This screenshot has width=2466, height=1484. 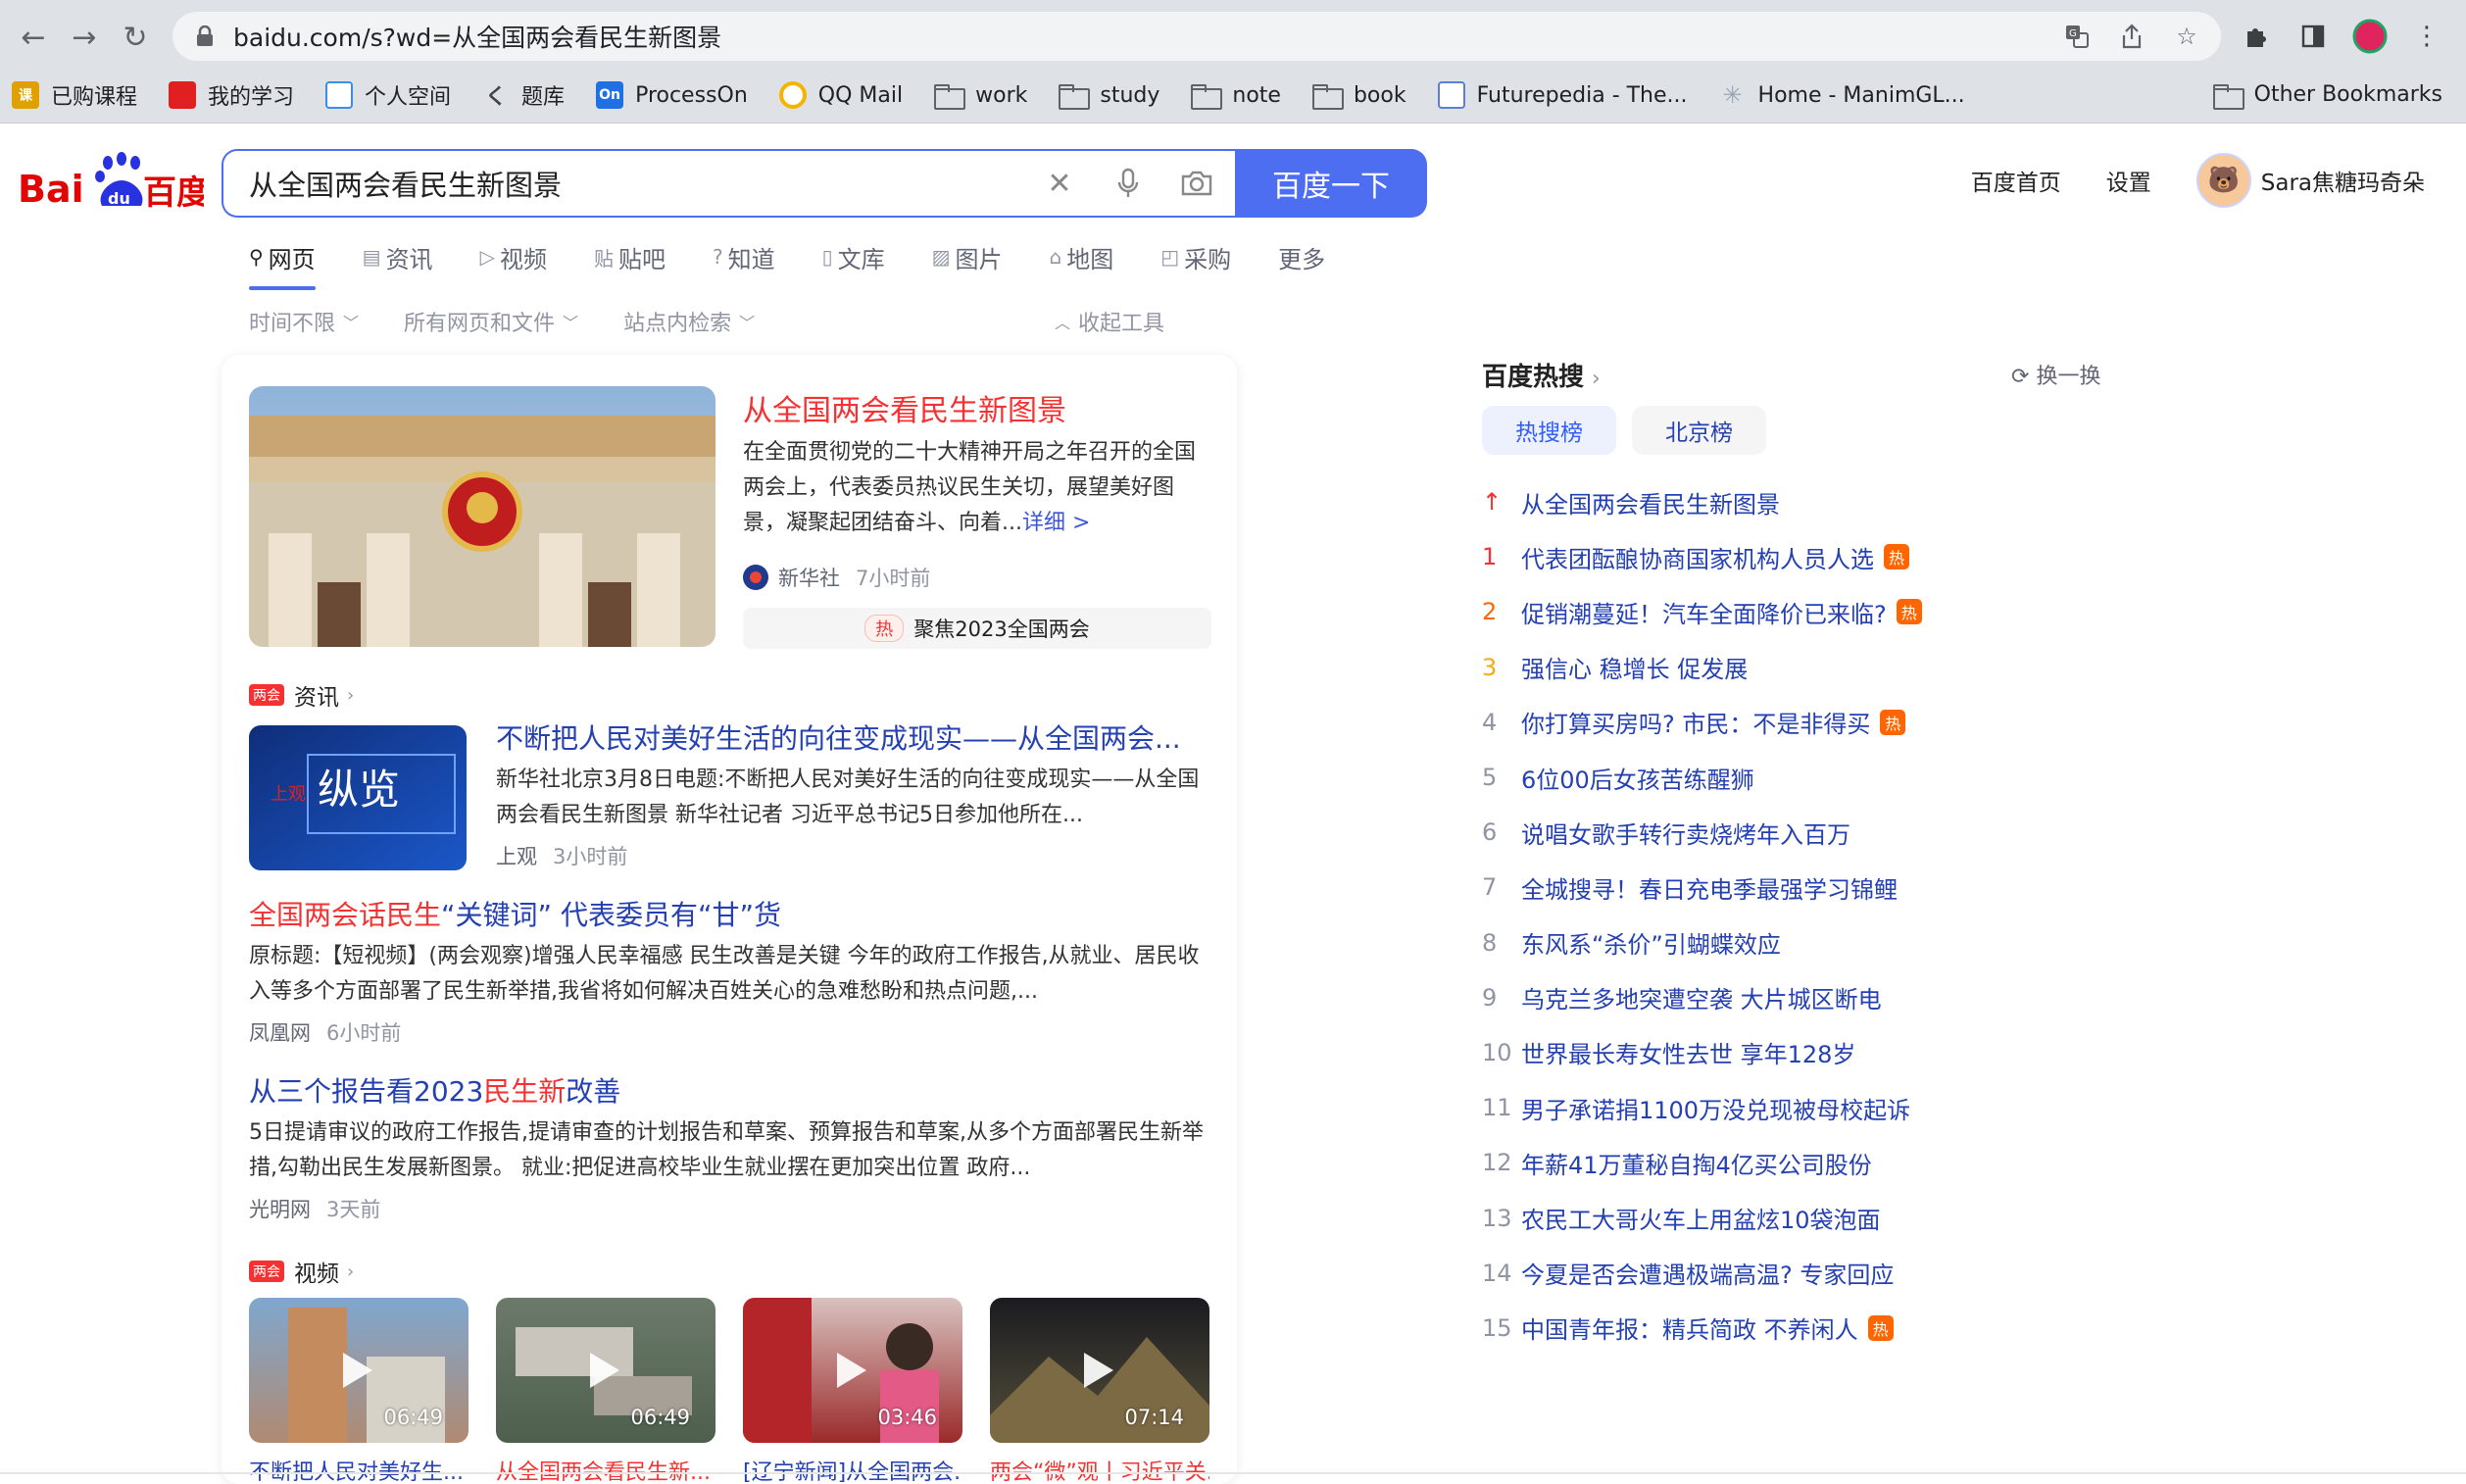 What do you see at coordinates (2256, 36) in the screenshot?
I see `extensions-icon` at bounding box center [2256, 36].